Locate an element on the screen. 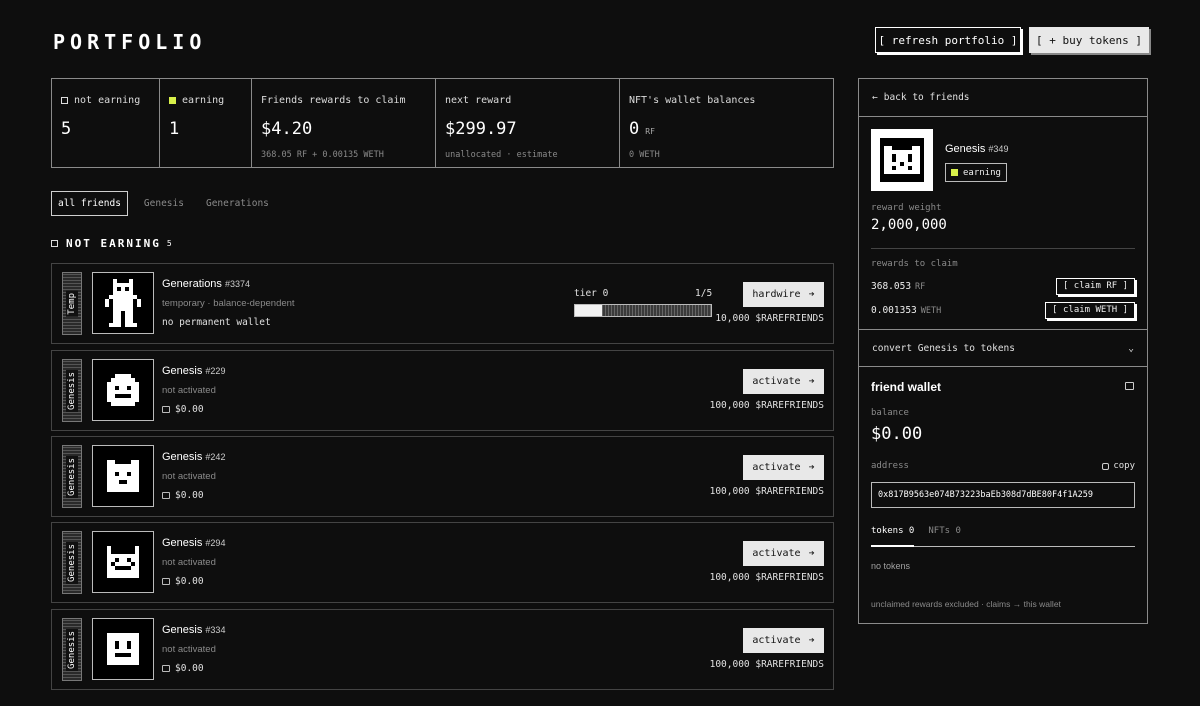 The image size is (1200, 706). wallet-note: no permanent wallet is located at coordinates (216, 322).